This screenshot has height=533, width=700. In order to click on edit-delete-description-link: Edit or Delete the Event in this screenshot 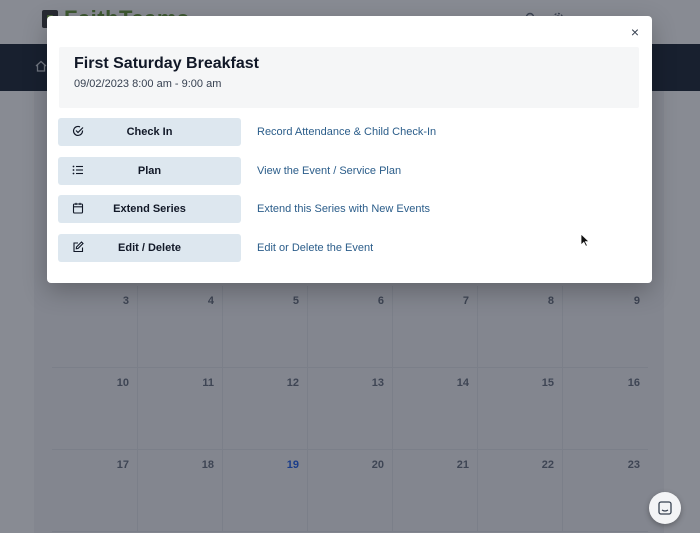, I will do `click(315, 248)`.